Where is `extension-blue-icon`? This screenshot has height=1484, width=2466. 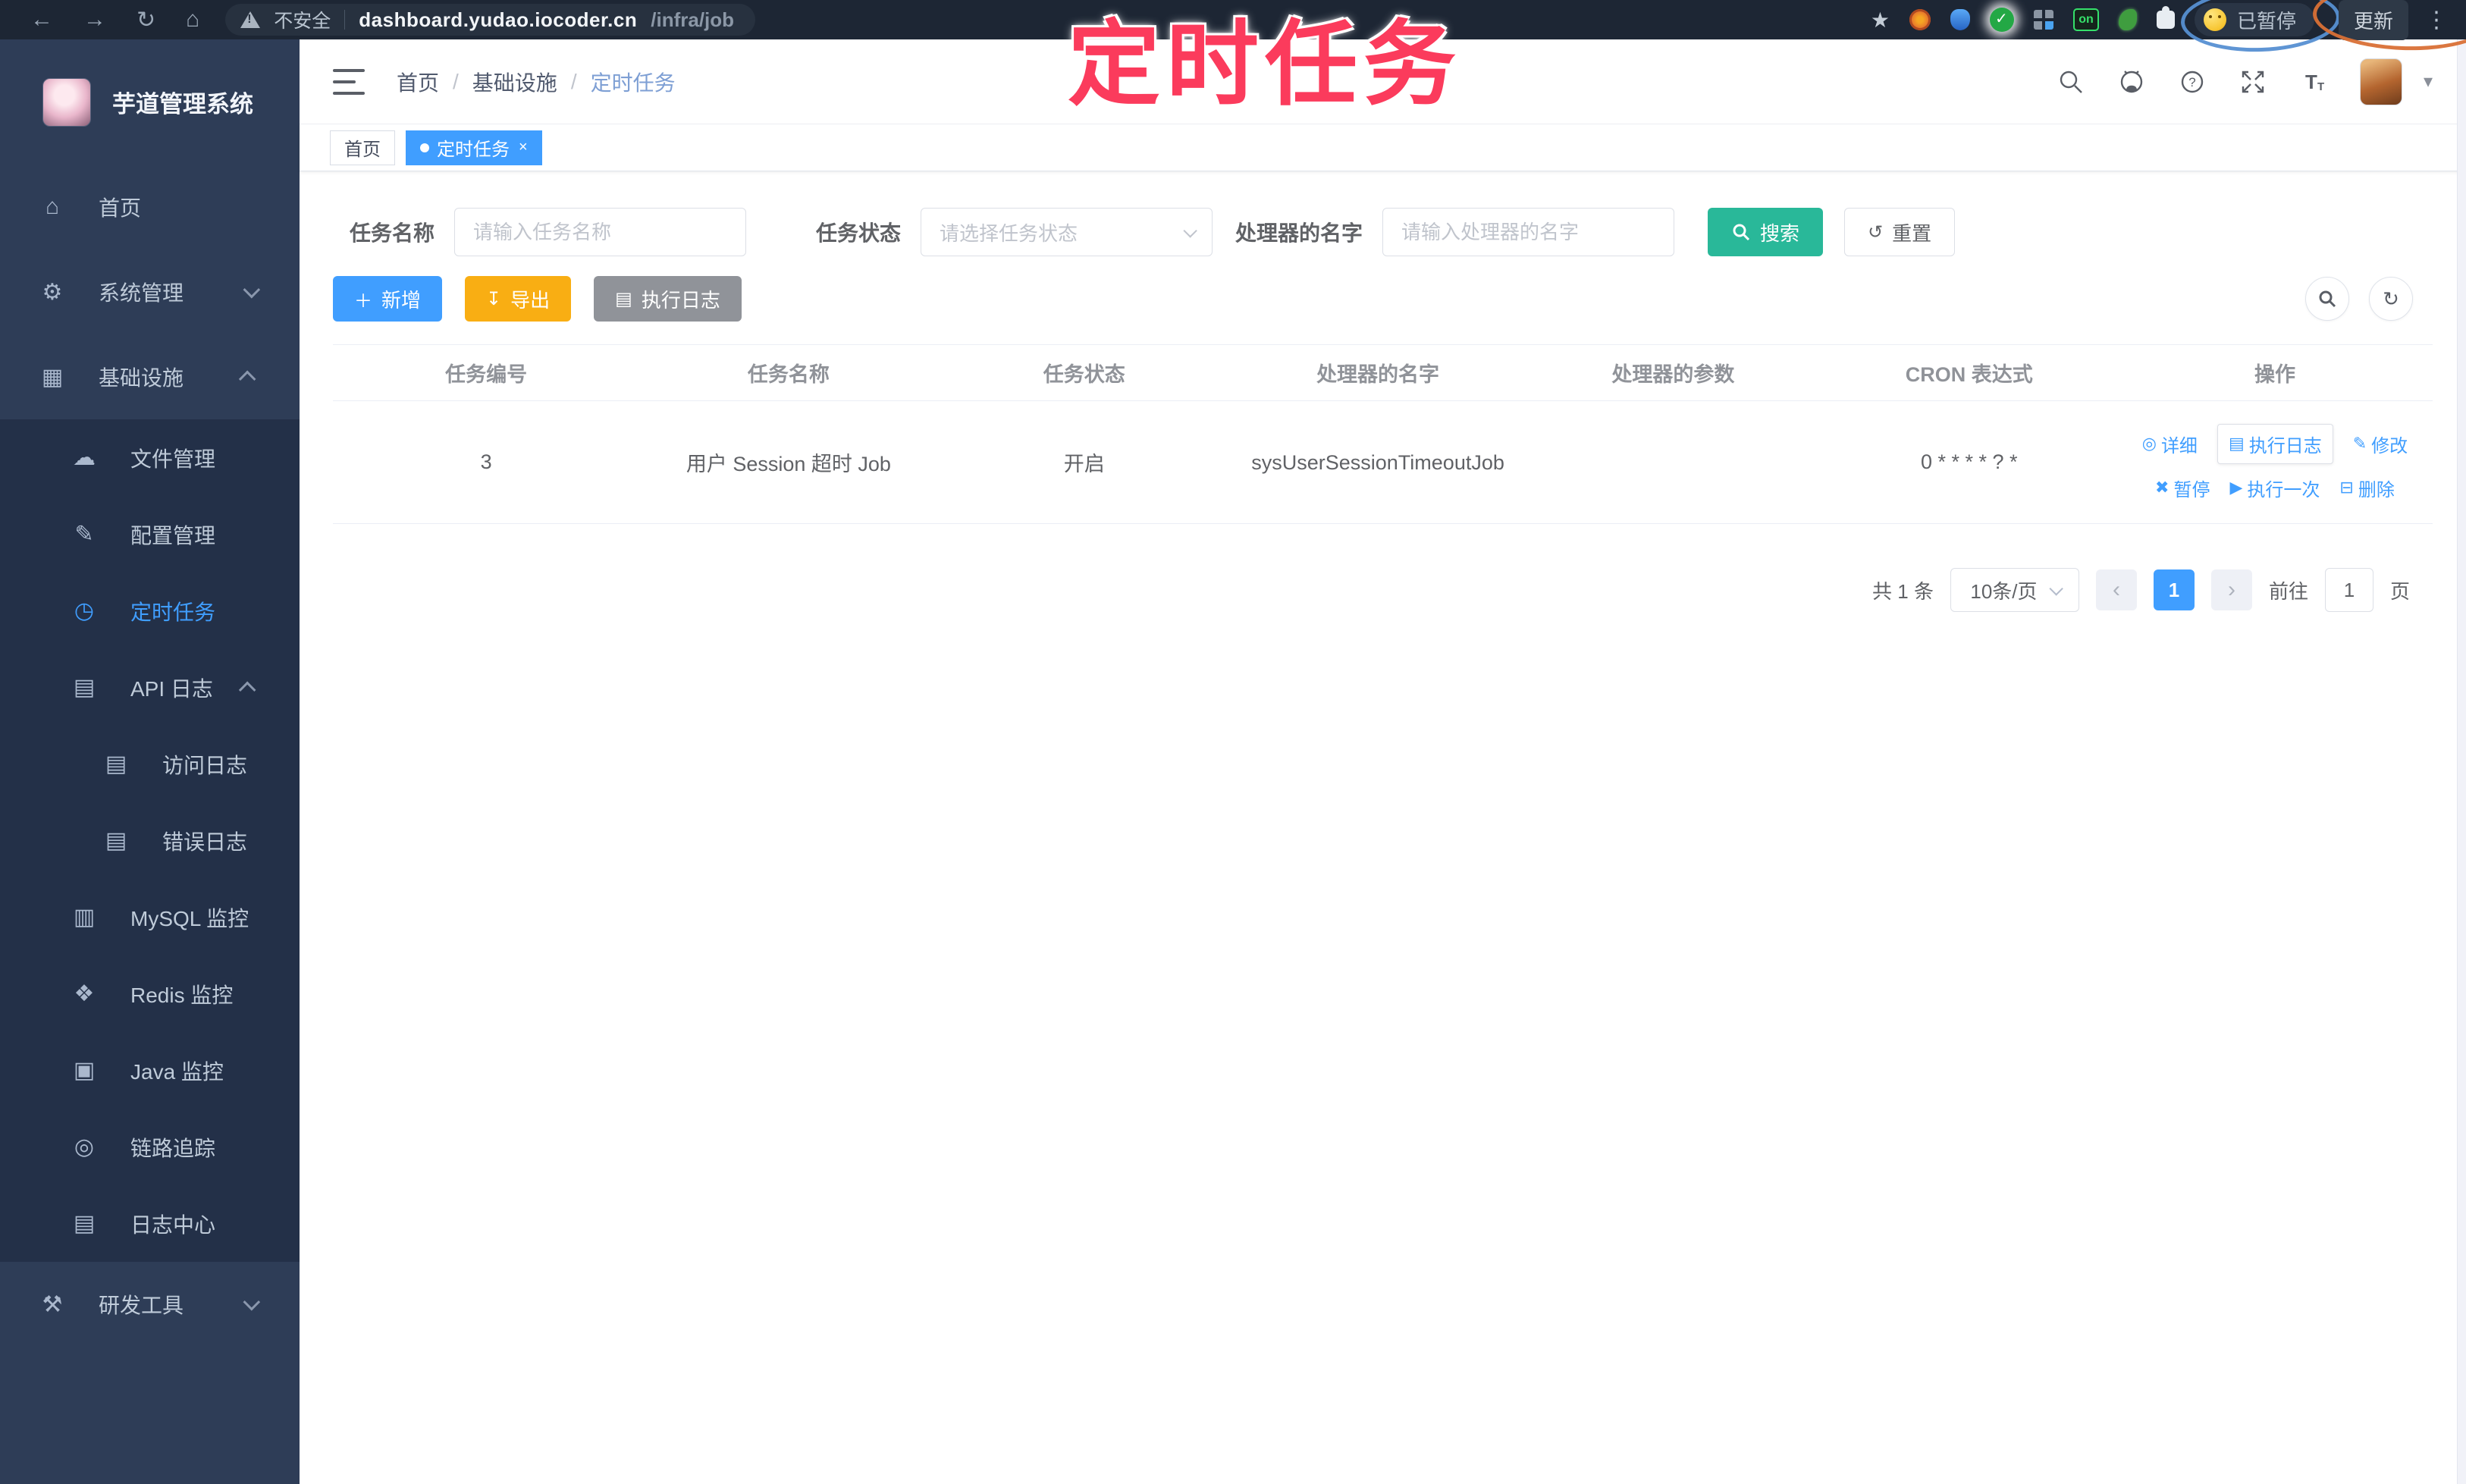 extension-blue-icon is located at coordinates (1960, 19).